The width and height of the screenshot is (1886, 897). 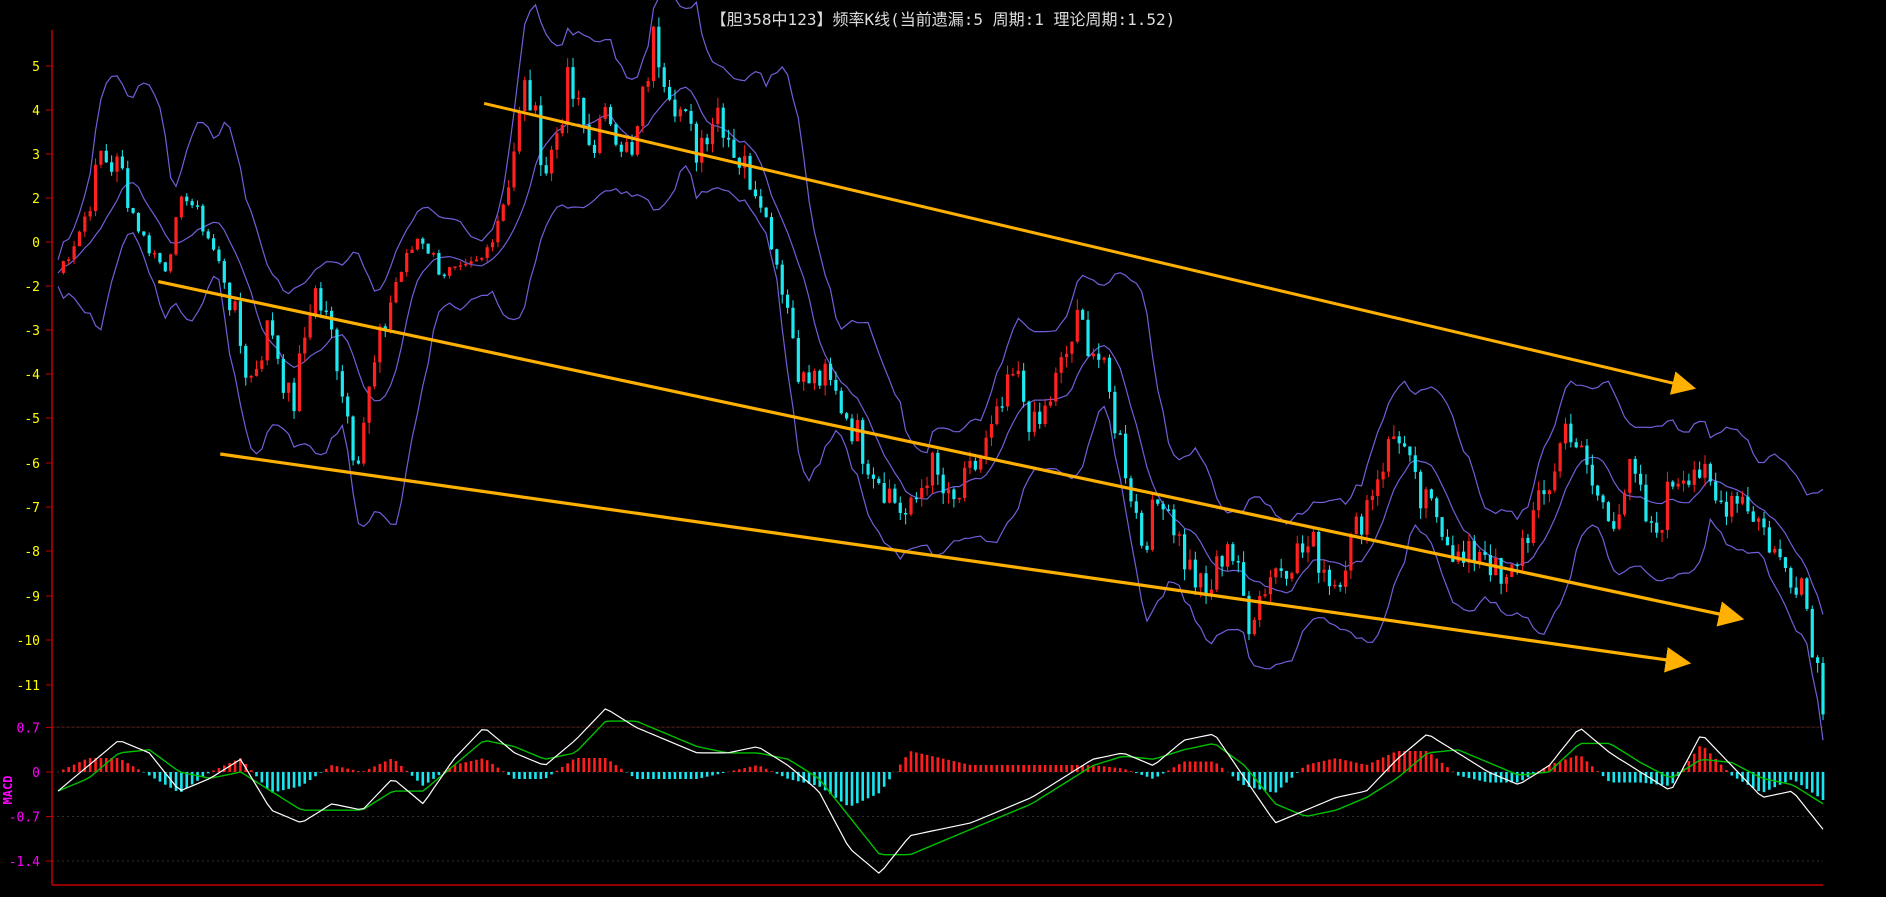 I want to click on y-tick-label: -5, so click(x=32, y=419).